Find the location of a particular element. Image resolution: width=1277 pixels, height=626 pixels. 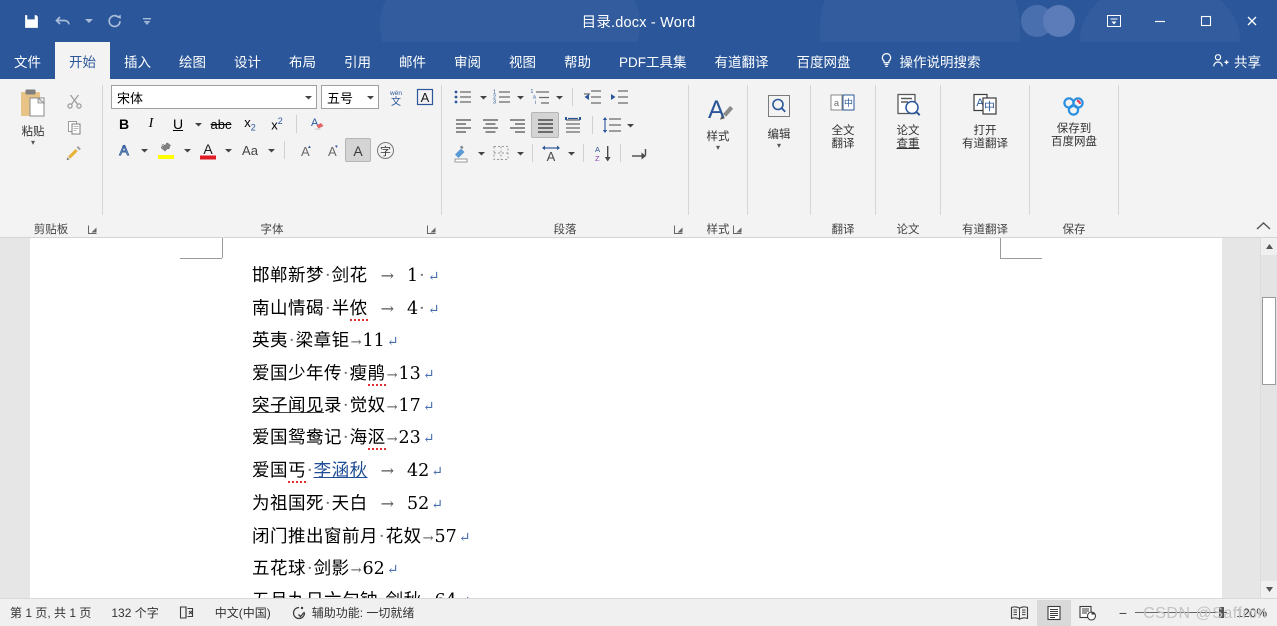

asian-layout-icon: A is located at coordinates (551, 153).